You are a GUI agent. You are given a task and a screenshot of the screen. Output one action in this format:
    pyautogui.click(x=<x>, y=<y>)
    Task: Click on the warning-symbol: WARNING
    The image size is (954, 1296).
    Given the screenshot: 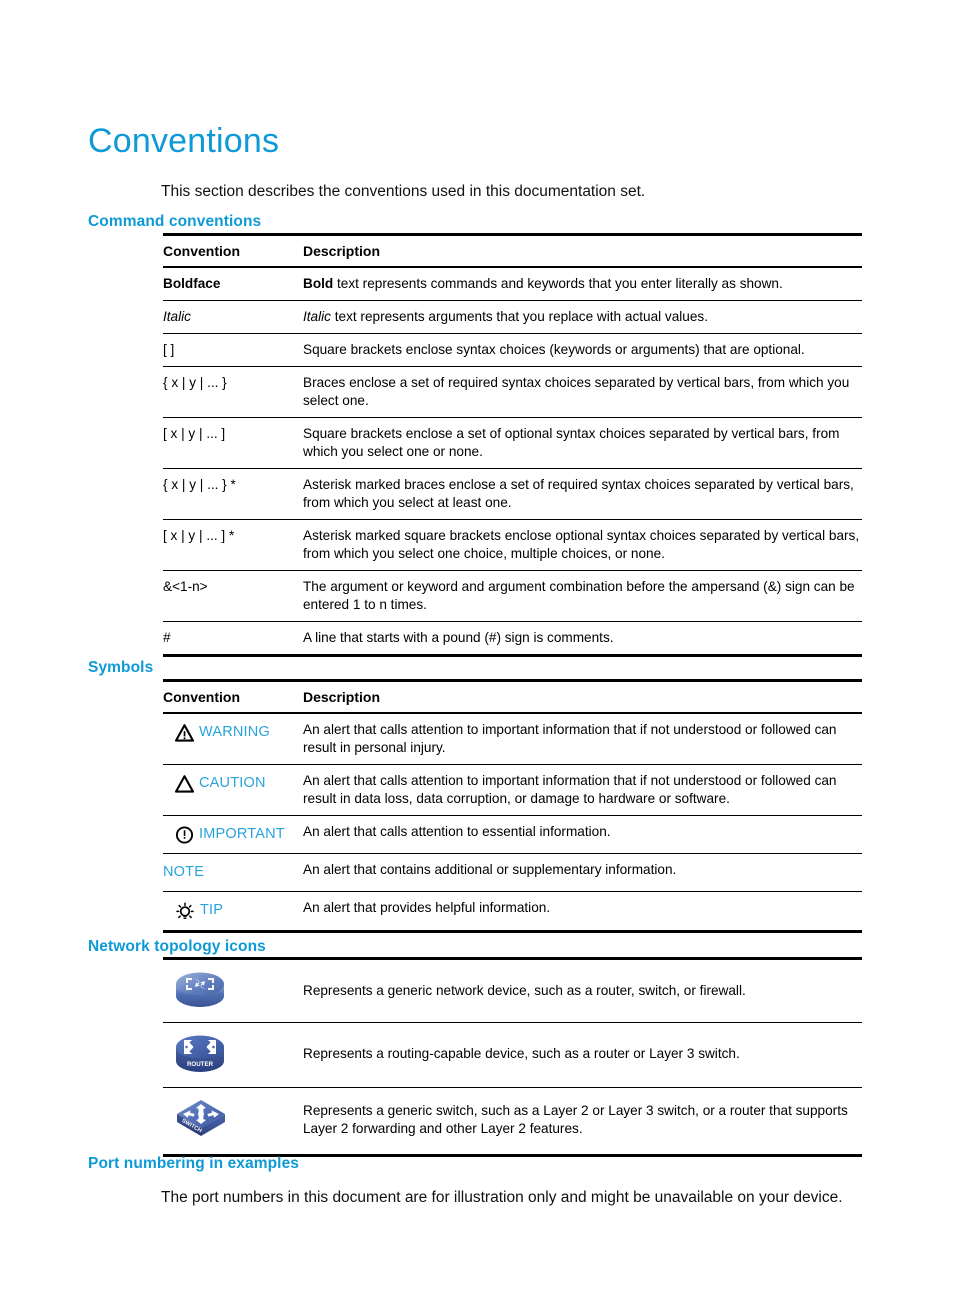 What is the action you would take?
    pyautogui.click(x=228, y=732)
    